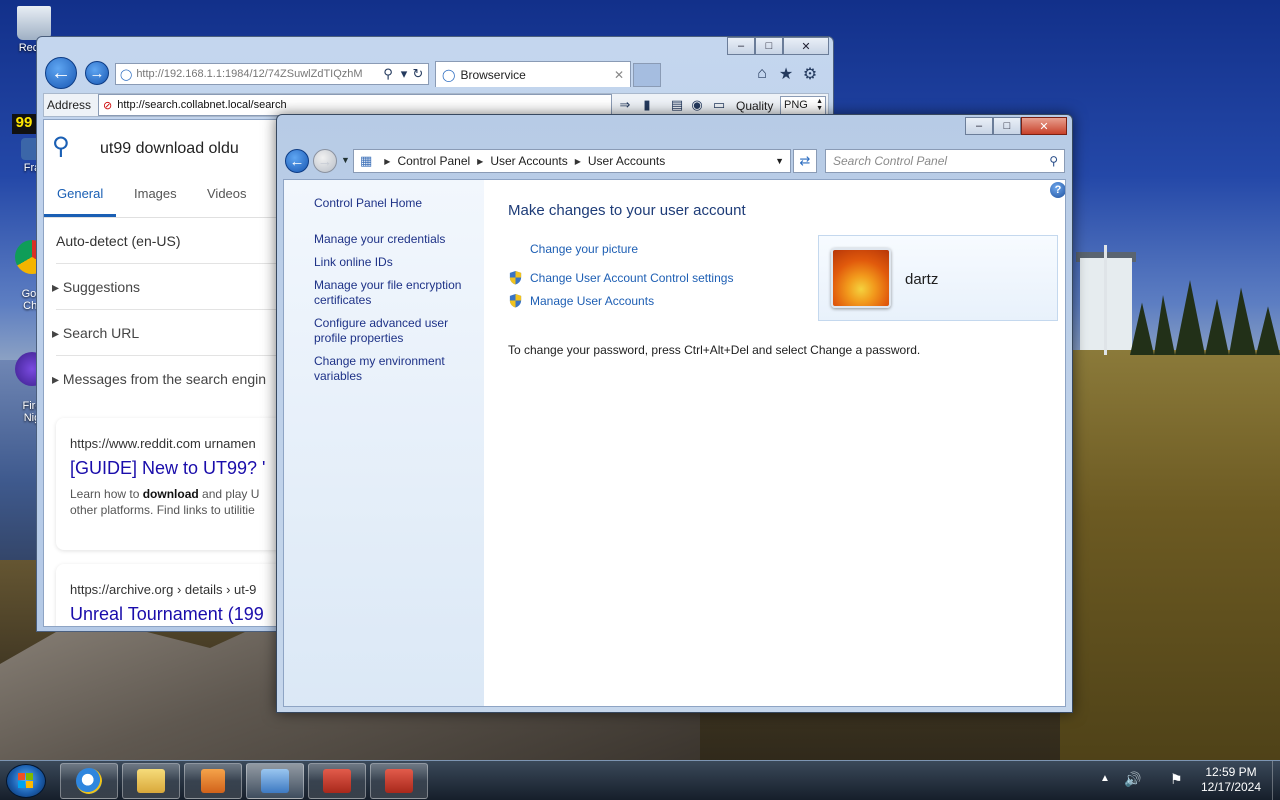 The image size is (1280, 800). What do you see at coordinates (533, 74) in the screenshot?
I see `tab-browservice: ◯ Browservice ✕` at bounding box center [533, 74].